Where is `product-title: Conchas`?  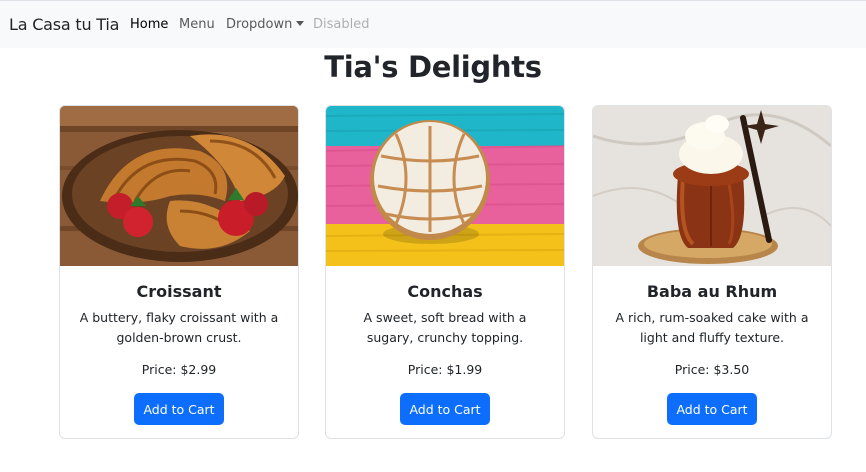
product-title: Conchas is located at coordinates (445, 291).